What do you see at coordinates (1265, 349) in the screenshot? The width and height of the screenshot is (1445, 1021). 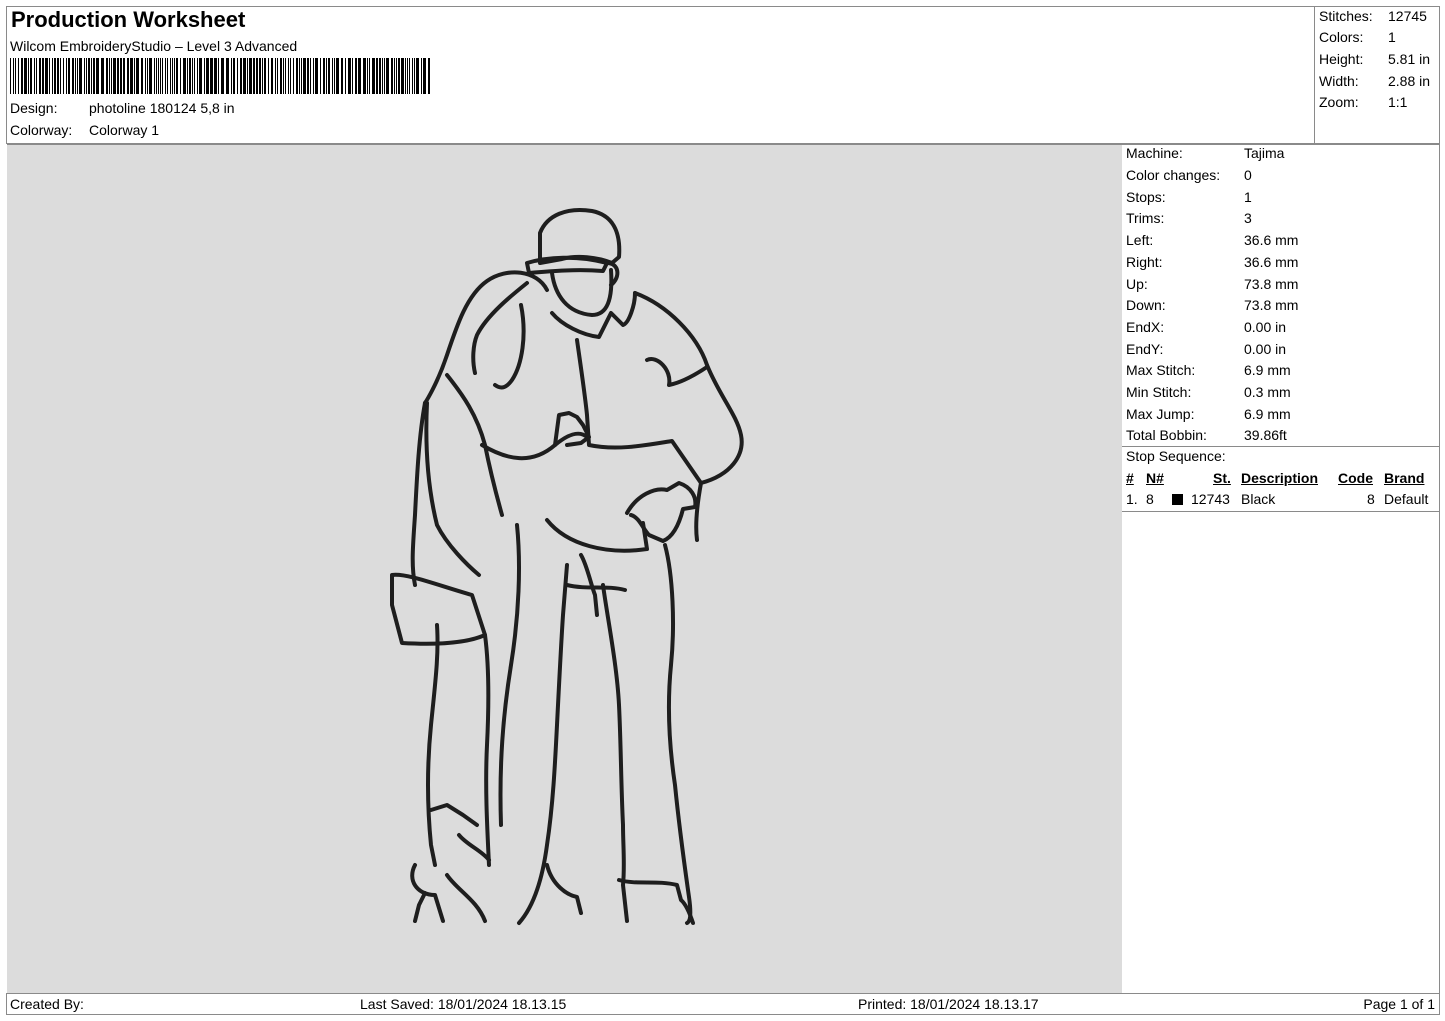 I see `endy-value: 0.00 in` at bounding box center [1265, 349].